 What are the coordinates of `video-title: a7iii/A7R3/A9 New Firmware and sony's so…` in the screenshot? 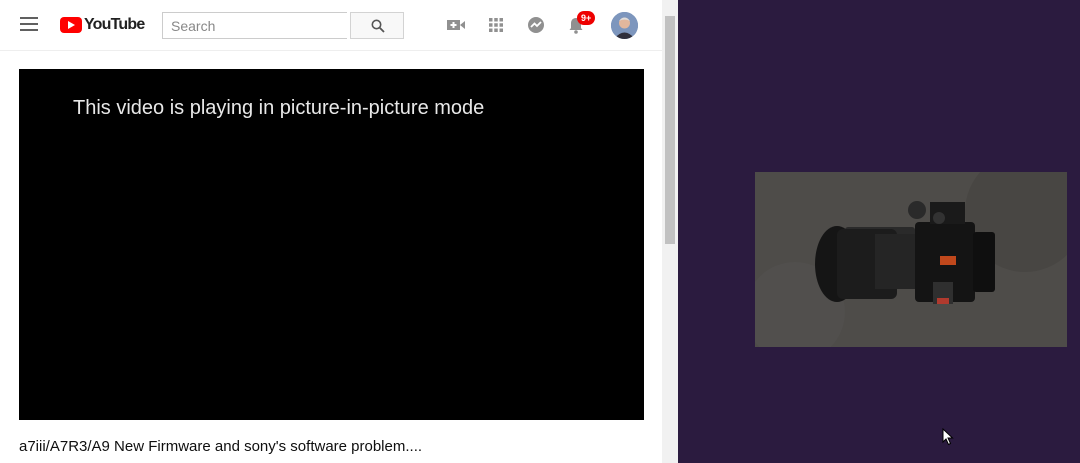 It's located at (220, 446).